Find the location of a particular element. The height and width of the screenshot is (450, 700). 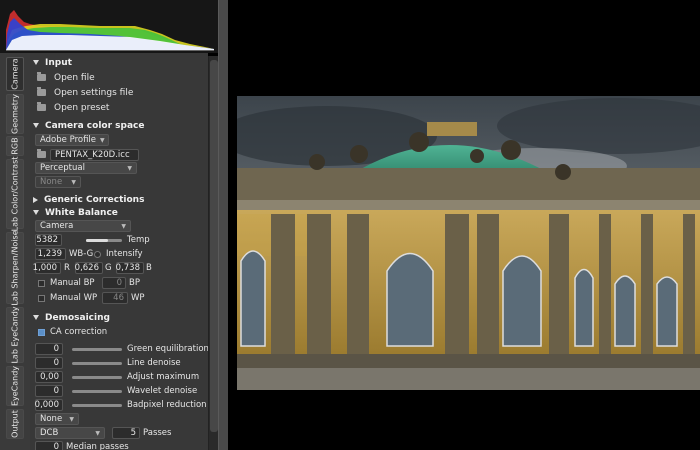

camera-profile-value: Adobe Profile is located at coordinates (68, 140).